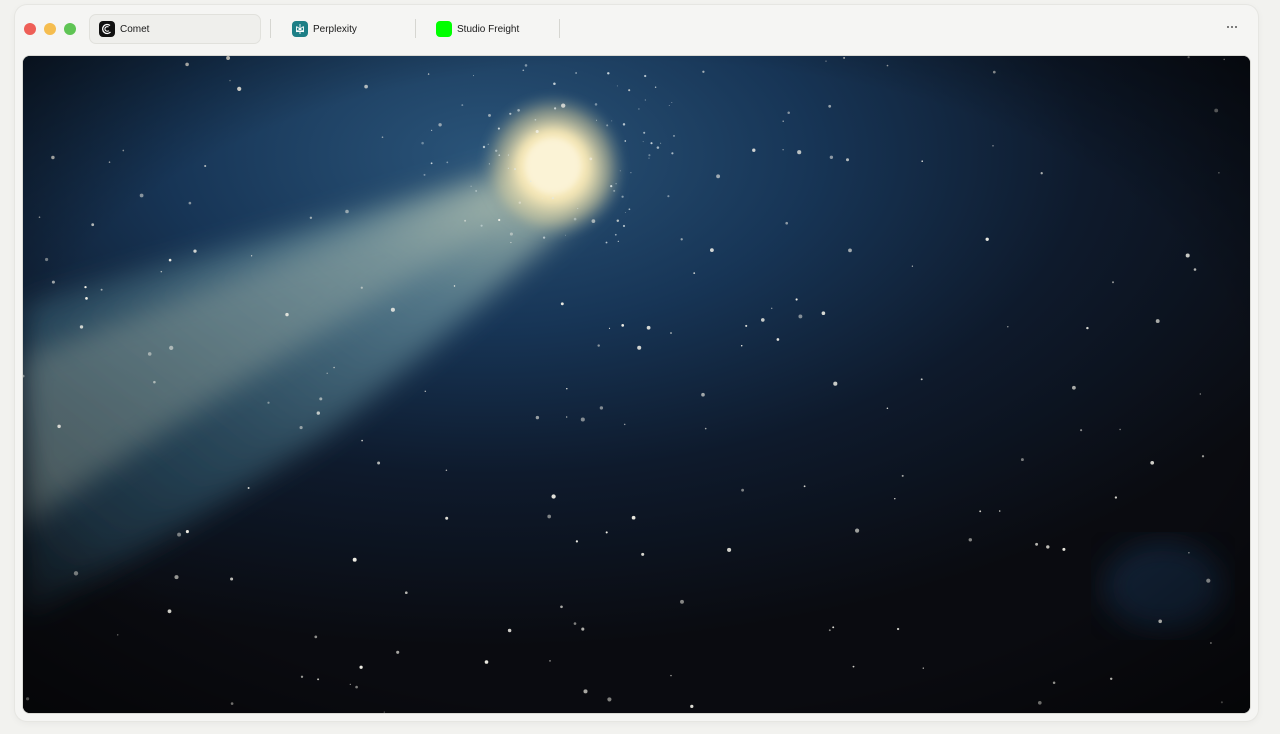  I want to click on more-options-button, so click(1232, 27).